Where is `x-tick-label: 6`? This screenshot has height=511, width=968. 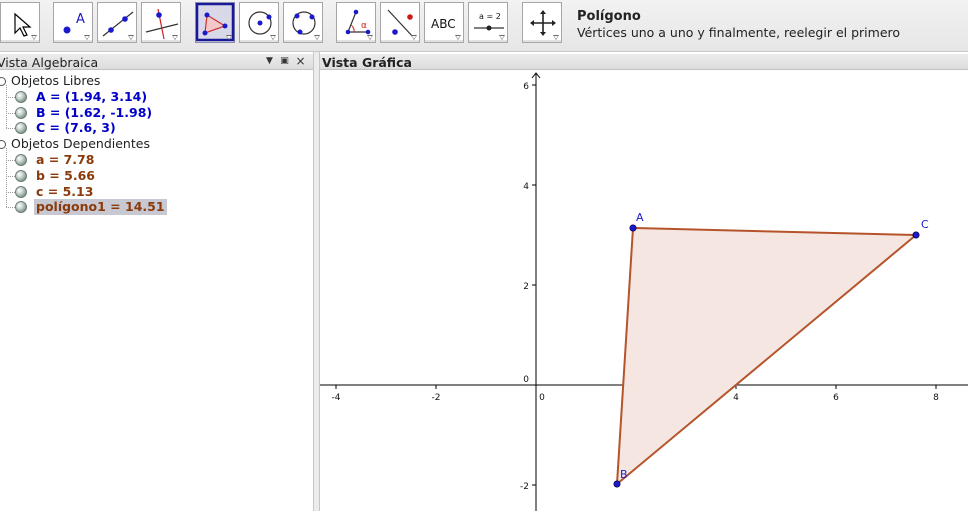 x-tick-label: 6 is located at coordinates (836, 398).